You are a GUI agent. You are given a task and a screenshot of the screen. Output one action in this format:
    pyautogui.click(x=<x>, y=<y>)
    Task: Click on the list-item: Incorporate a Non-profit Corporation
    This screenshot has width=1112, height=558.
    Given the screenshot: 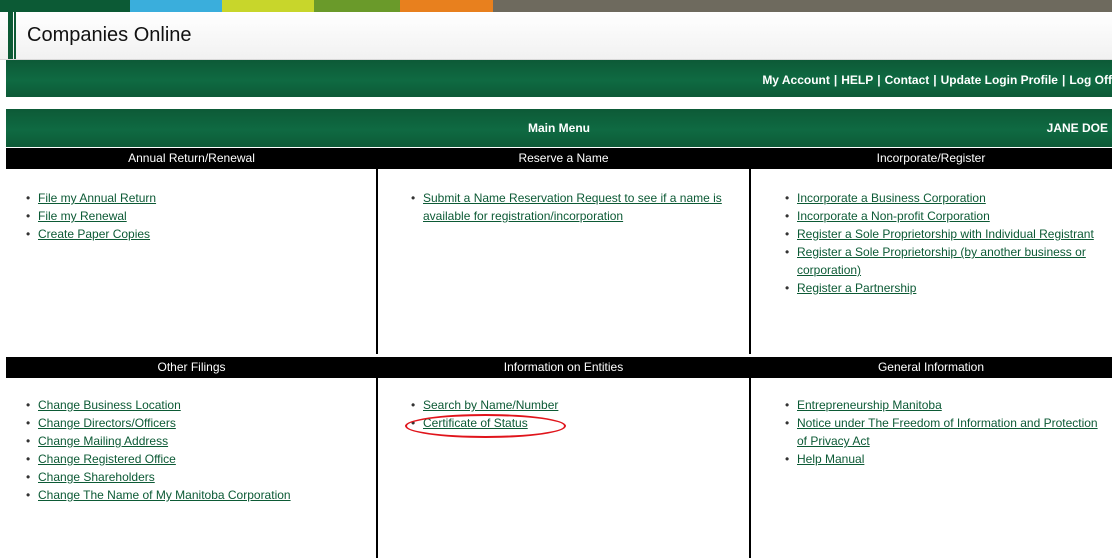 What is the action you would take?
    pyautogui.click(x=942, y=216)
    